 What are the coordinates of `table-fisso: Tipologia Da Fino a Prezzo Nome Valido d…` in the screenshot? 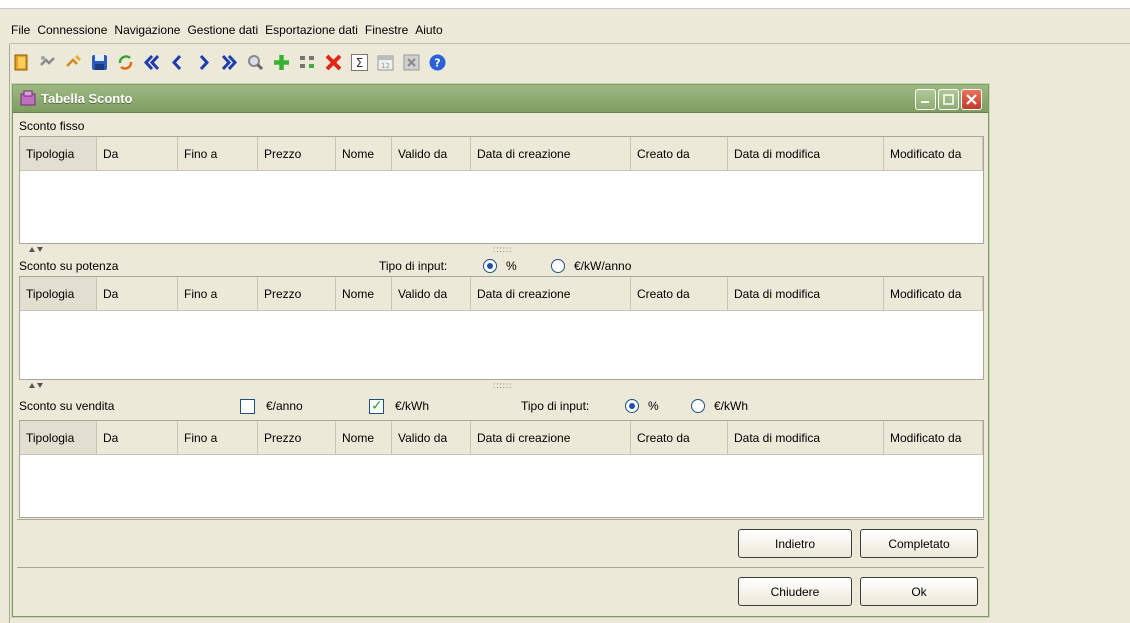 It's located at (501, 190).